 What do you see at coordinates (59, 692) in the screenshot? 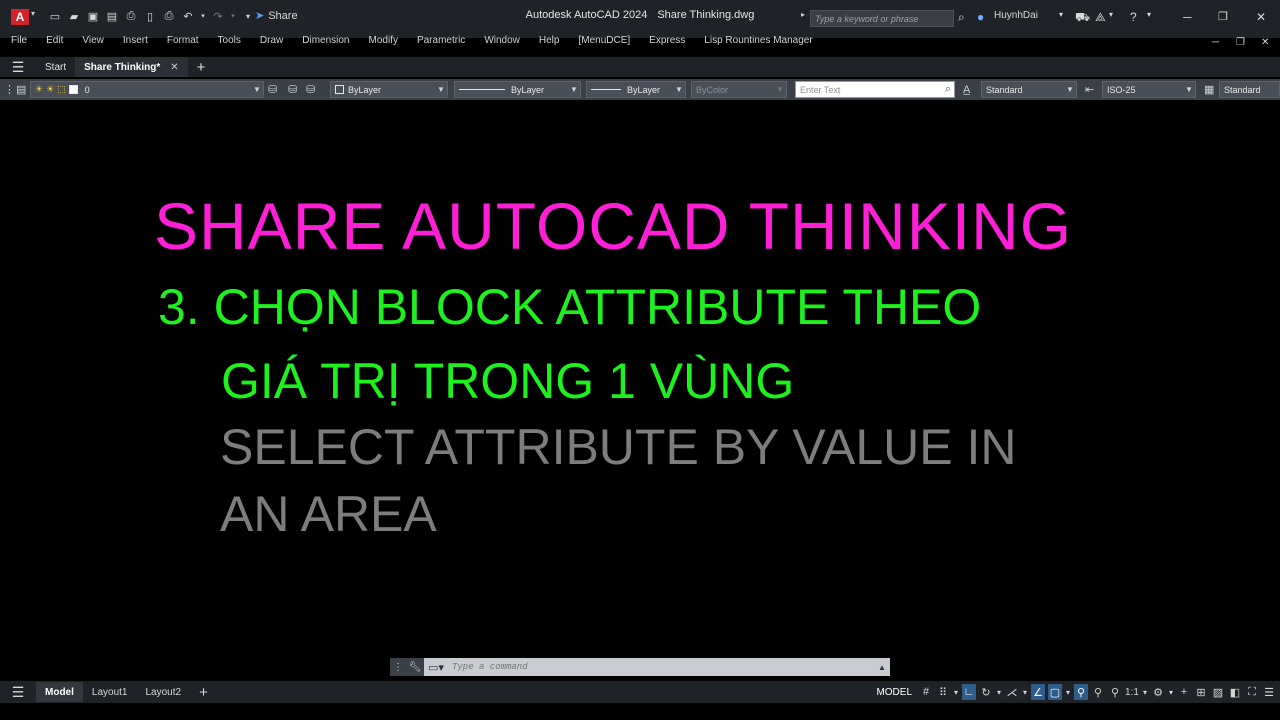
I see `layout-tab-model: Model` at bounding box center [59, 692].